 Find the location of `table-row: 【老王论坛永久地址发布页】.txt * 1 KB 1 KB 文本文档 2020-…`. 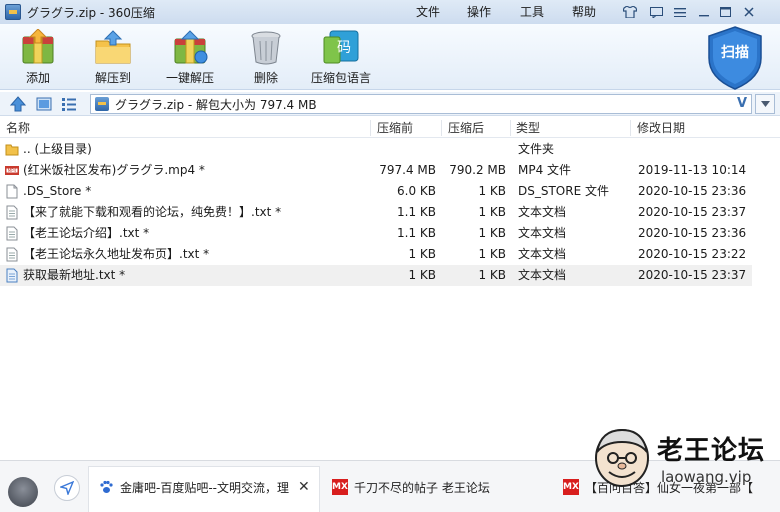

table-row: 【老王论坛永久地址发布页】.txt * 1 KB 1 KB 文本文档 2020-… is located at coordinates (376, 254).